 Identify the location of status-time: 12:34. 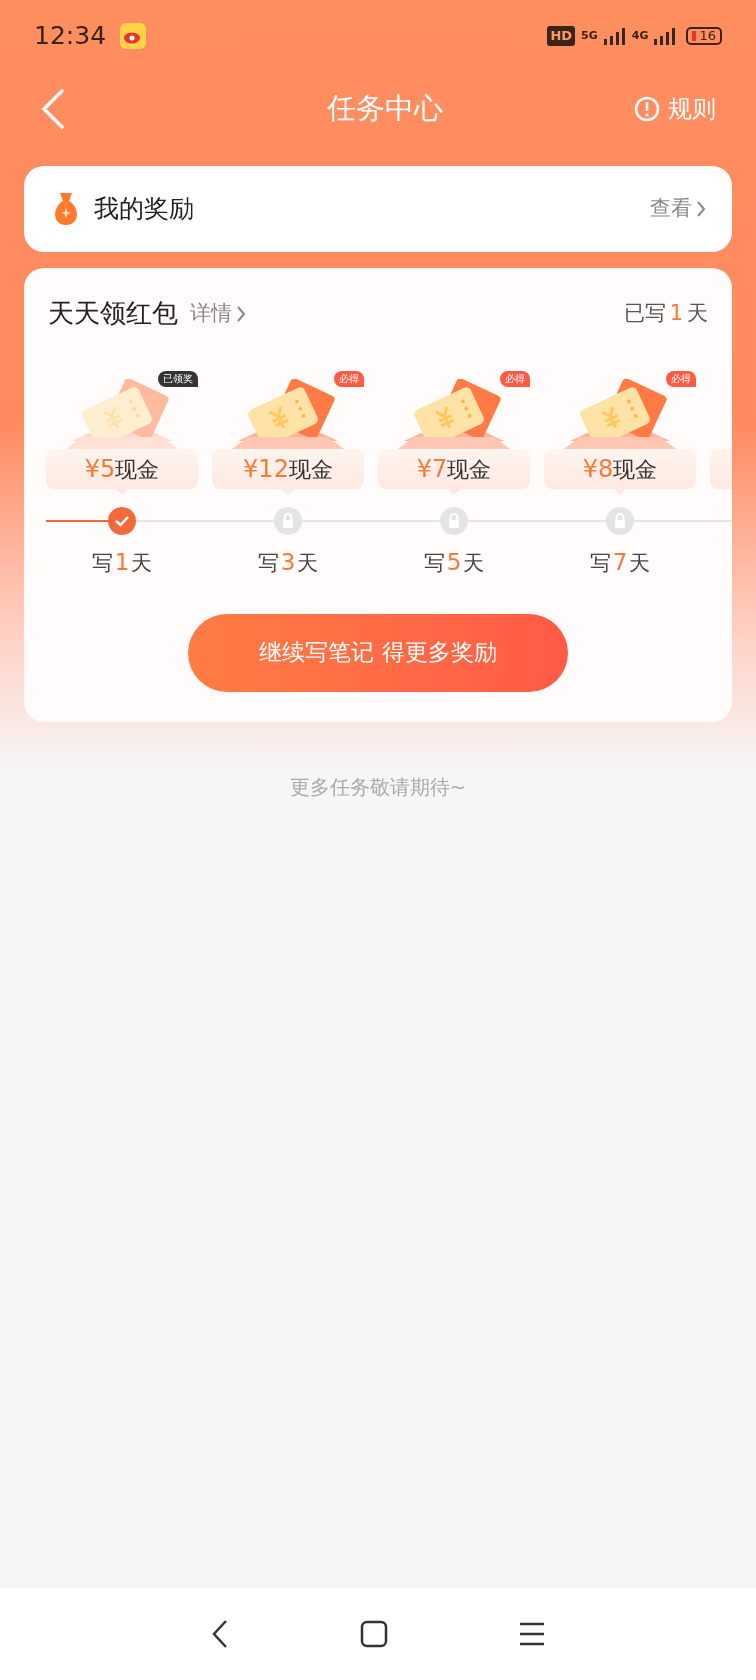
(70, 36).